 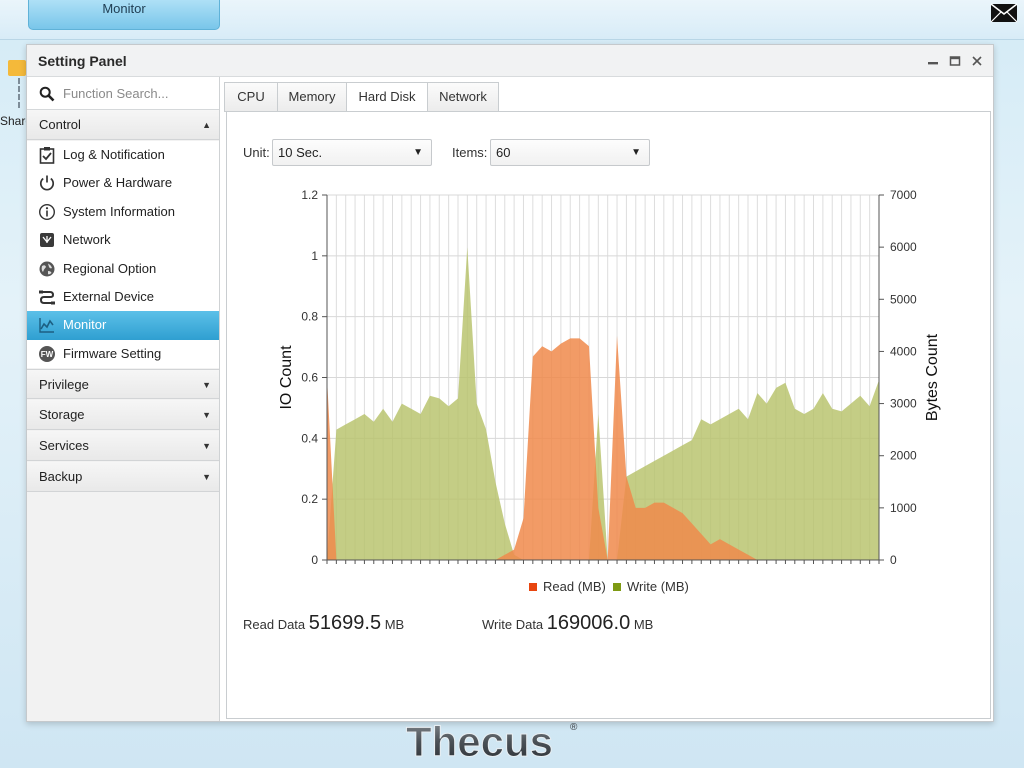 What do you see at coordinates (479, 741) in the screenshot?
I see `svg-text: Thecus` at bounding box center [479, 741].